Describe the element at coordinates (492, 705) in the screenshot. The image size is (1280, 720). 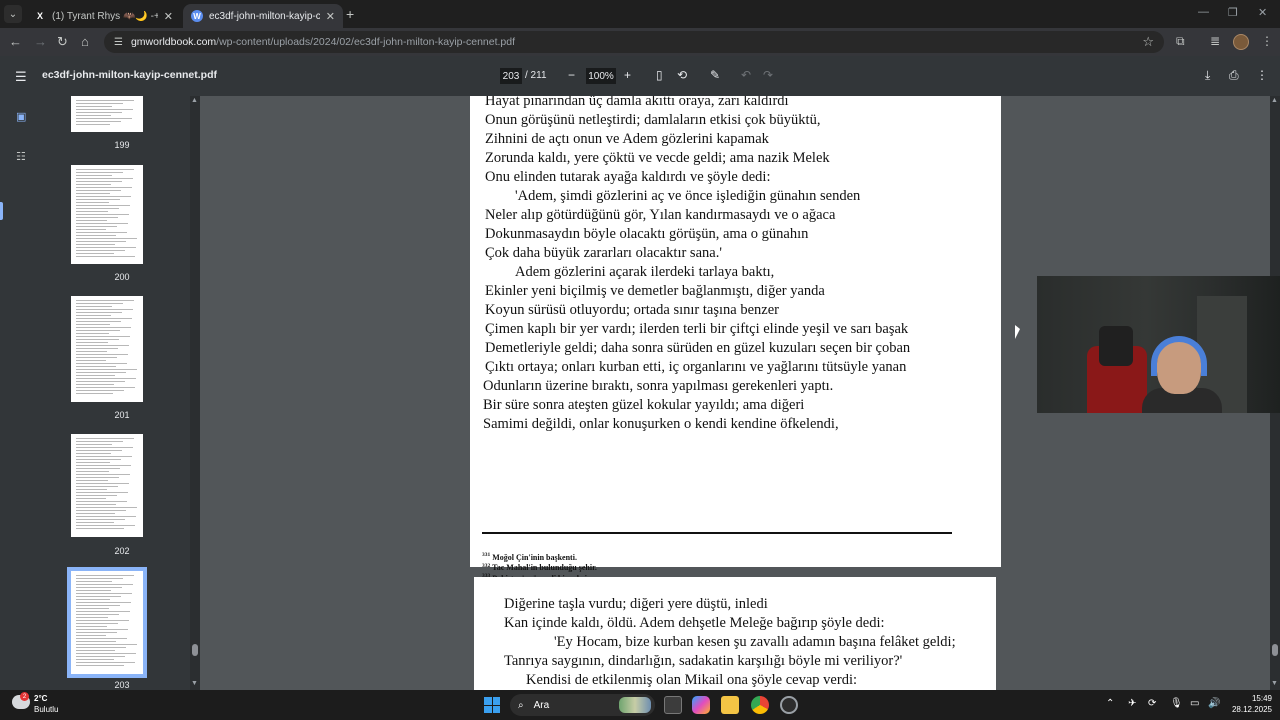
I see `start-button` at that location.